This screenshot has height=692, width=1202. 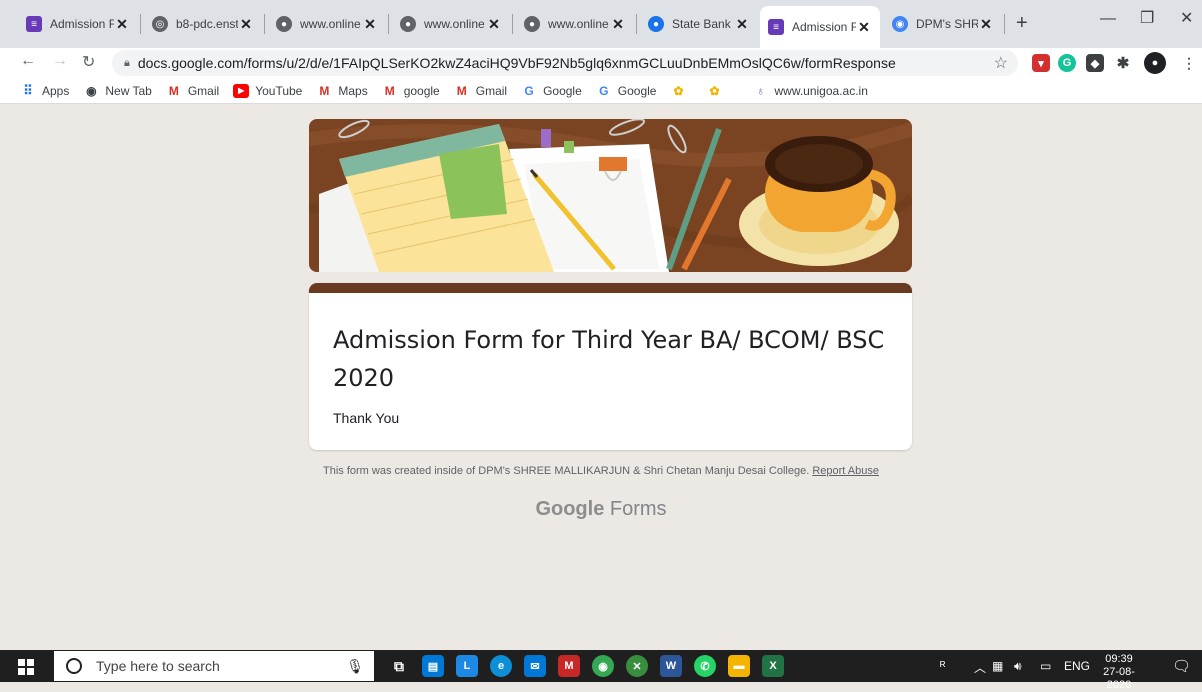 What do you see at coordinates (330, 24) in the screenshot?
I see `tab-title: www.online` at bounding box center [330, 24].